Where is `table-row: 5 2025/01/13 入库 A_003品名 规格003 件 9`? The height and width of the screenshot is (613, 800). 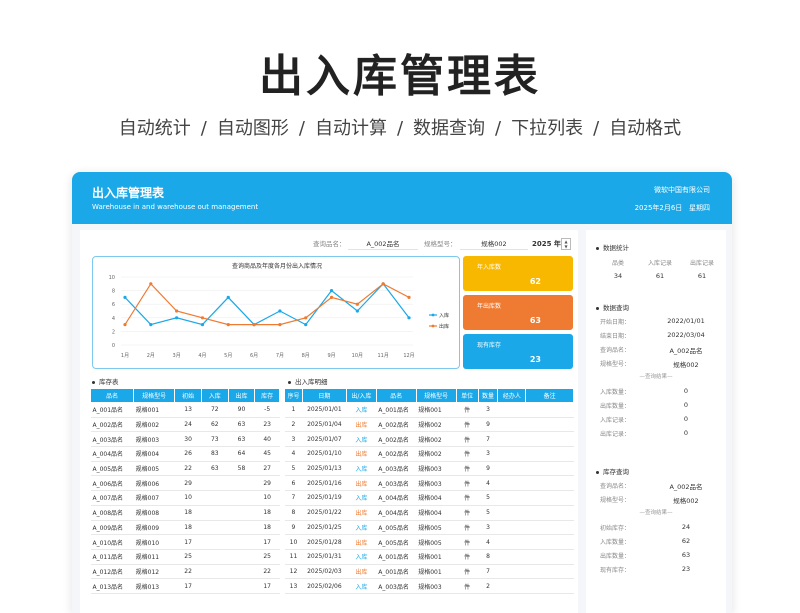 table-row: 5 2025/01/13 入库 A_003品名 规格003 件 9 is located at coordinates (429, 469).